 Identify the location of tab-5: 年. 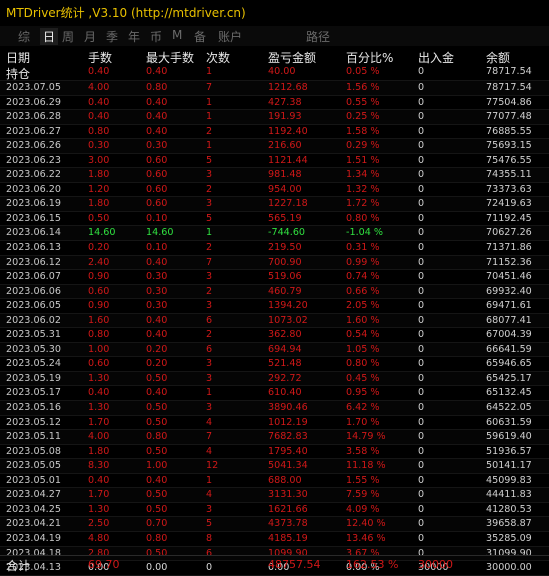
(134, 36).